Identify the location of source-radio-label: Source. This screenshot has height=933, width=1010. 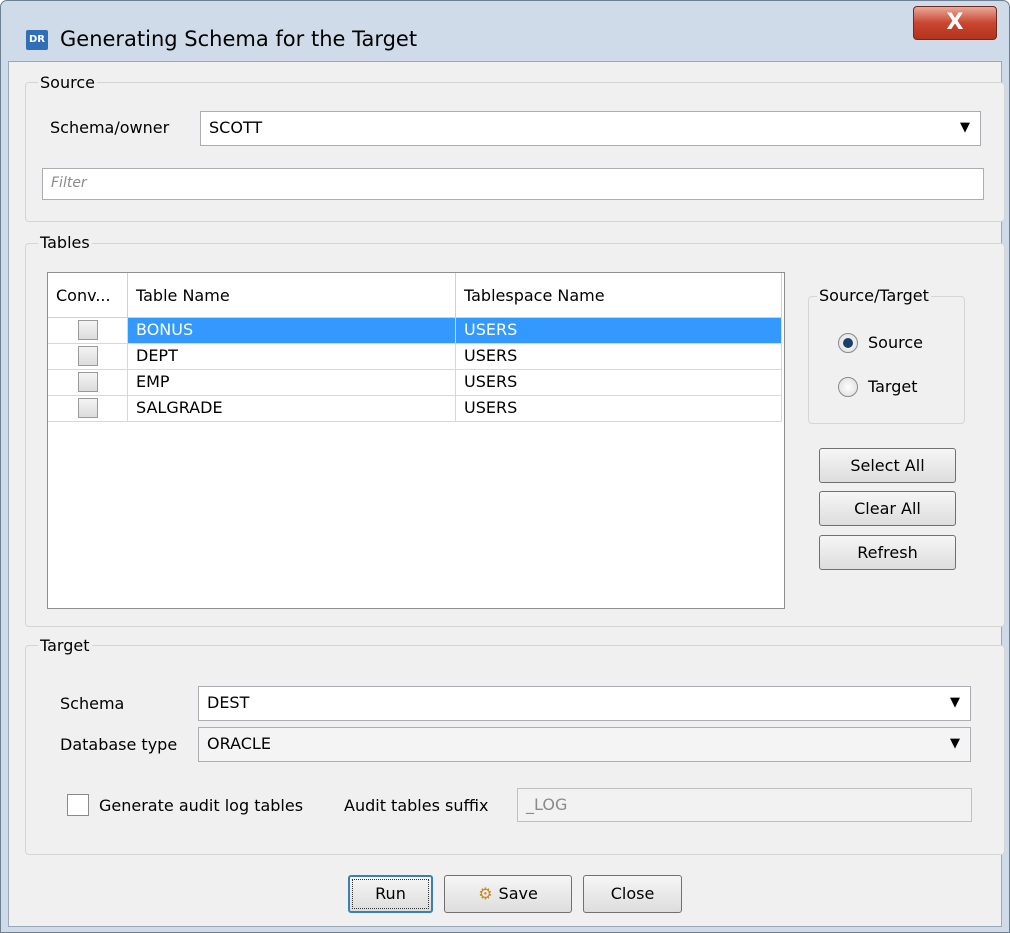
(895, 342).